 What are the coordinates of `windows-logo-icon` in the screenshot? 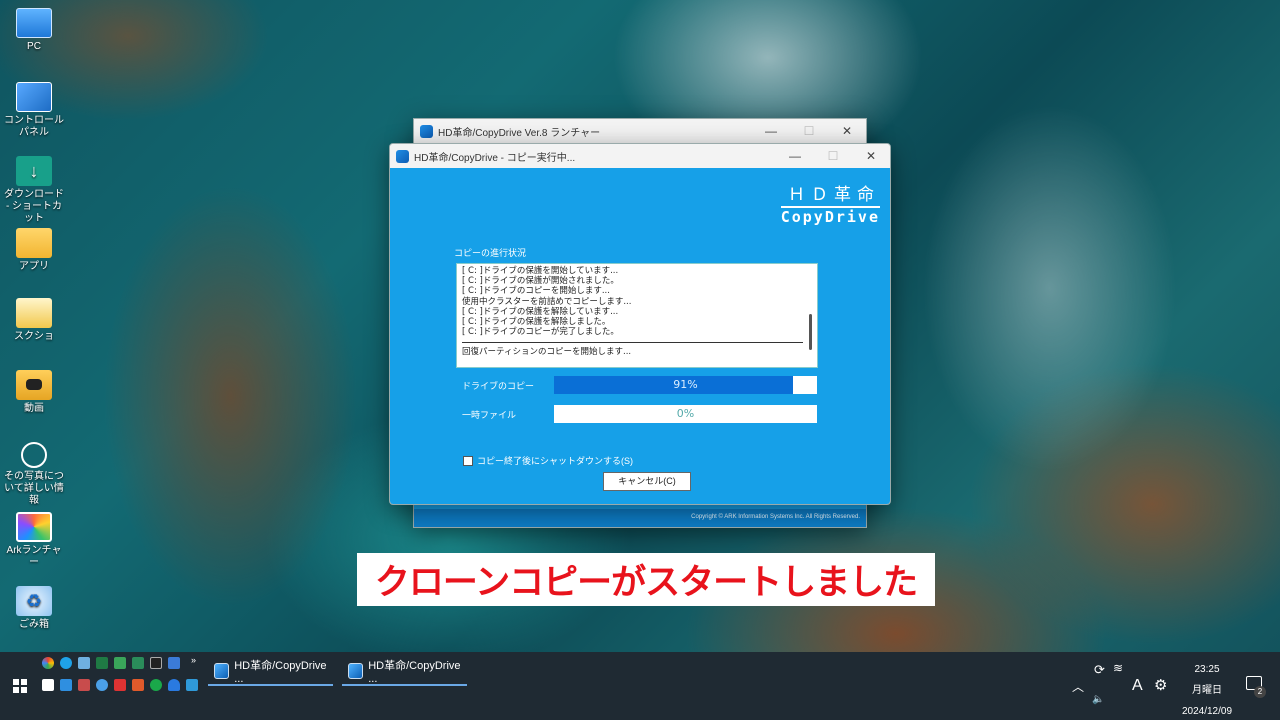 It's located at (16, 682).